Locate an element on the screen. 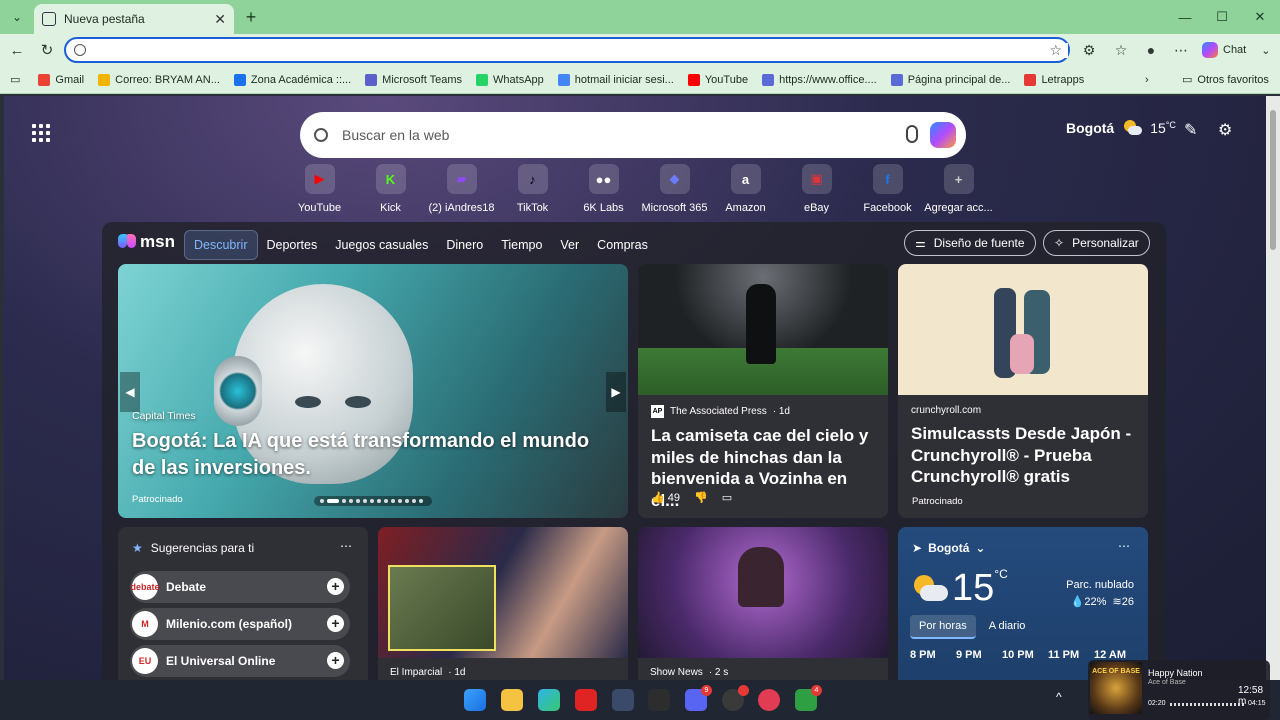 Image resolution: width=1280 pixels, height=720 pixels. carousel-next-button: ▶ is located at coordinates (616, 392).